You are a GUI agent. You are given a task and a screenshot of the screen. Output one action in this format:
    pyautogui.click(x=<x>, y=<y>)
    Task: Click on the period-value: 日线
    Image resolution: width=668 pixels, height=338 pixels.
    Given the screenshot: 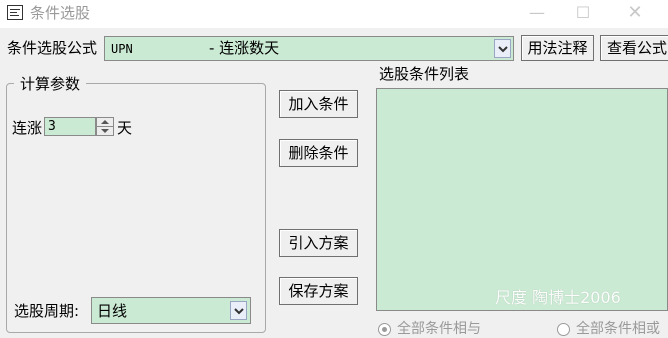 What is the action you would take?
    pyautogui.click(x=112, y=311)
    